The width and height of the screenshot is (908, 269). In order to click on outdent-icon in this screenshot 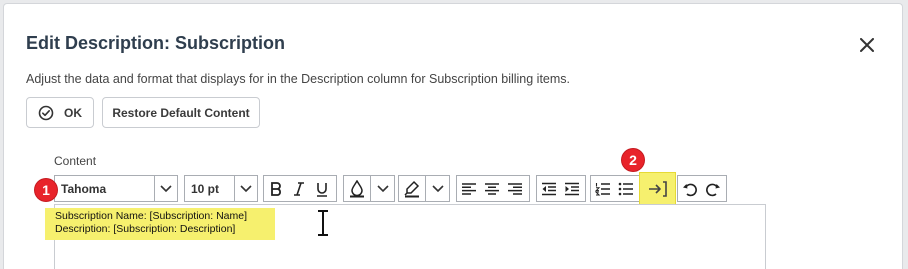, I will do `click(548, 188)`.